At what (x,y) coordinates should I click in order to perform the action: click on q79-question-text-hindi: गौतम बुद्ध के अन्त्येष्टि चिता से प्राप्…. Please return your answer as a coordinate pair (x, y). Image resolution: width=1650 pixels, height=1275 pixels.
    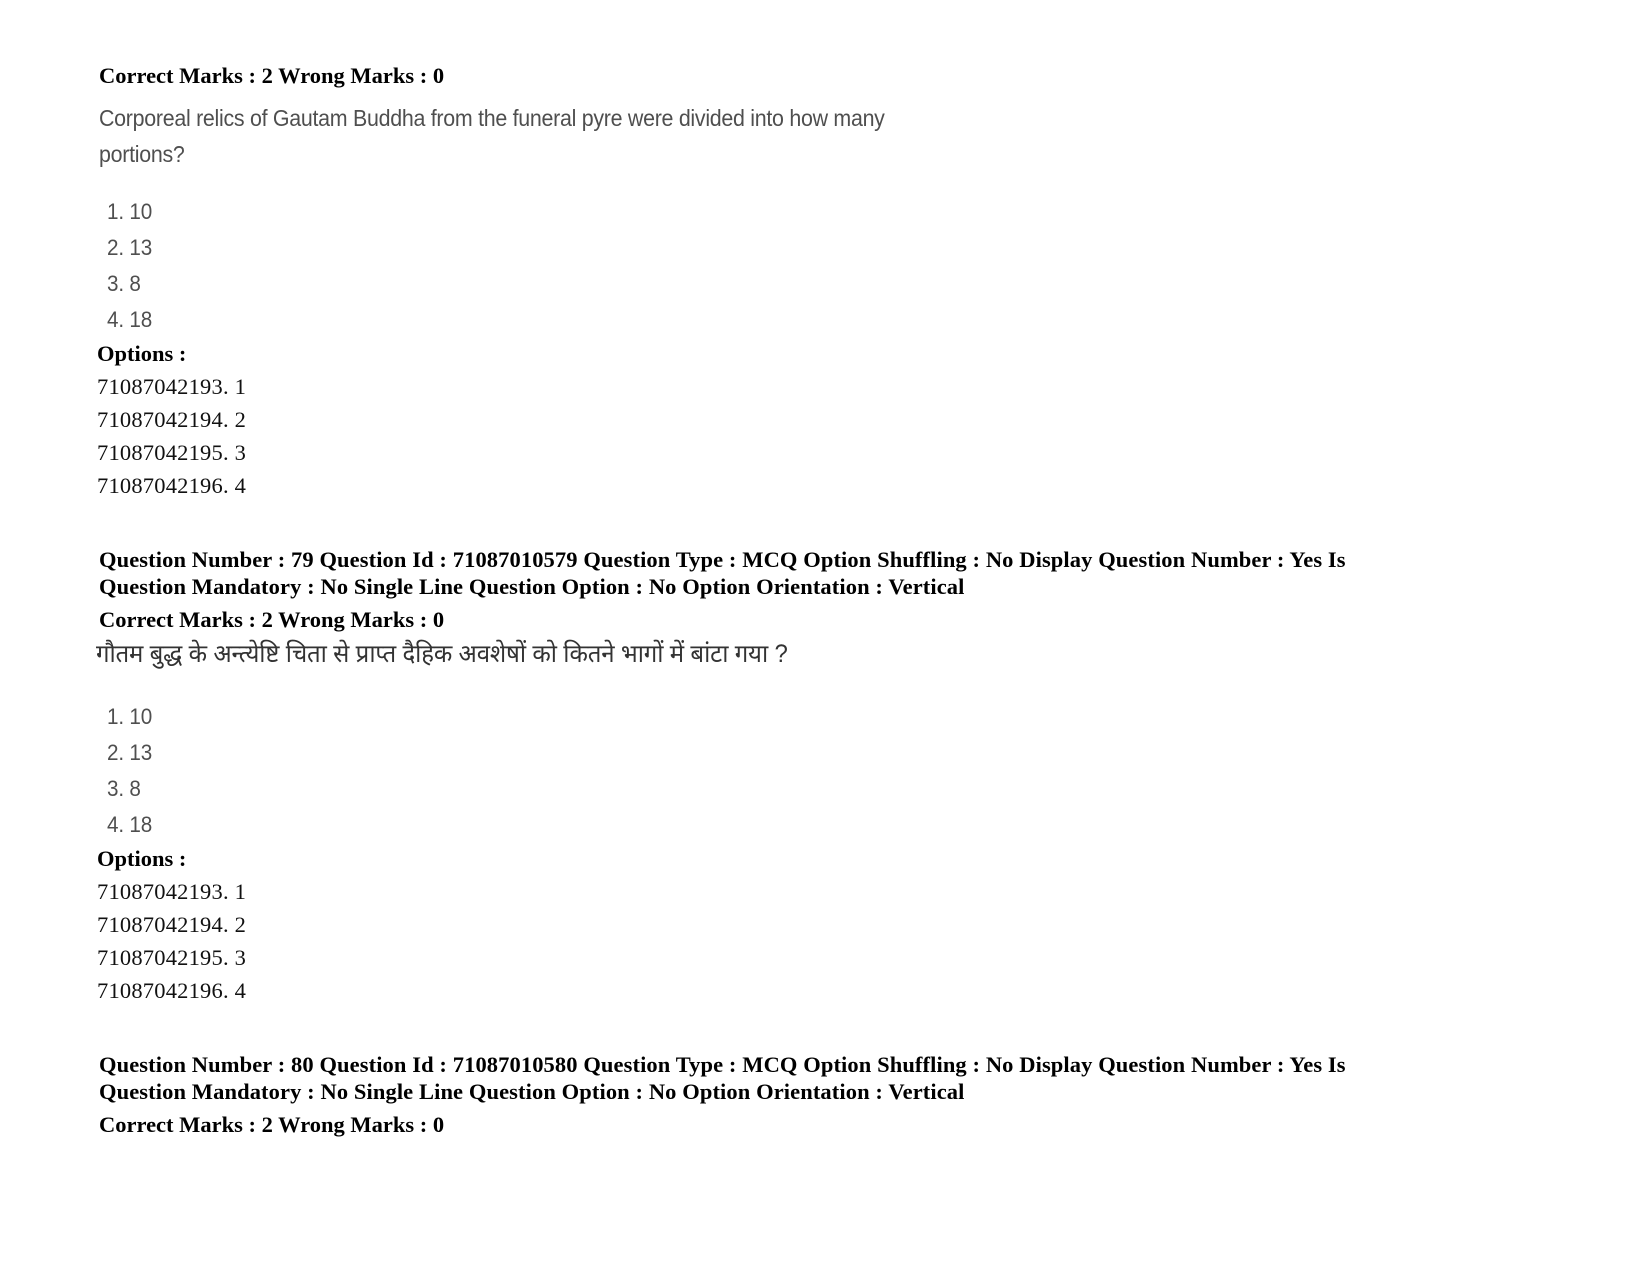
    Looking at the image, I should click on (442, 654).